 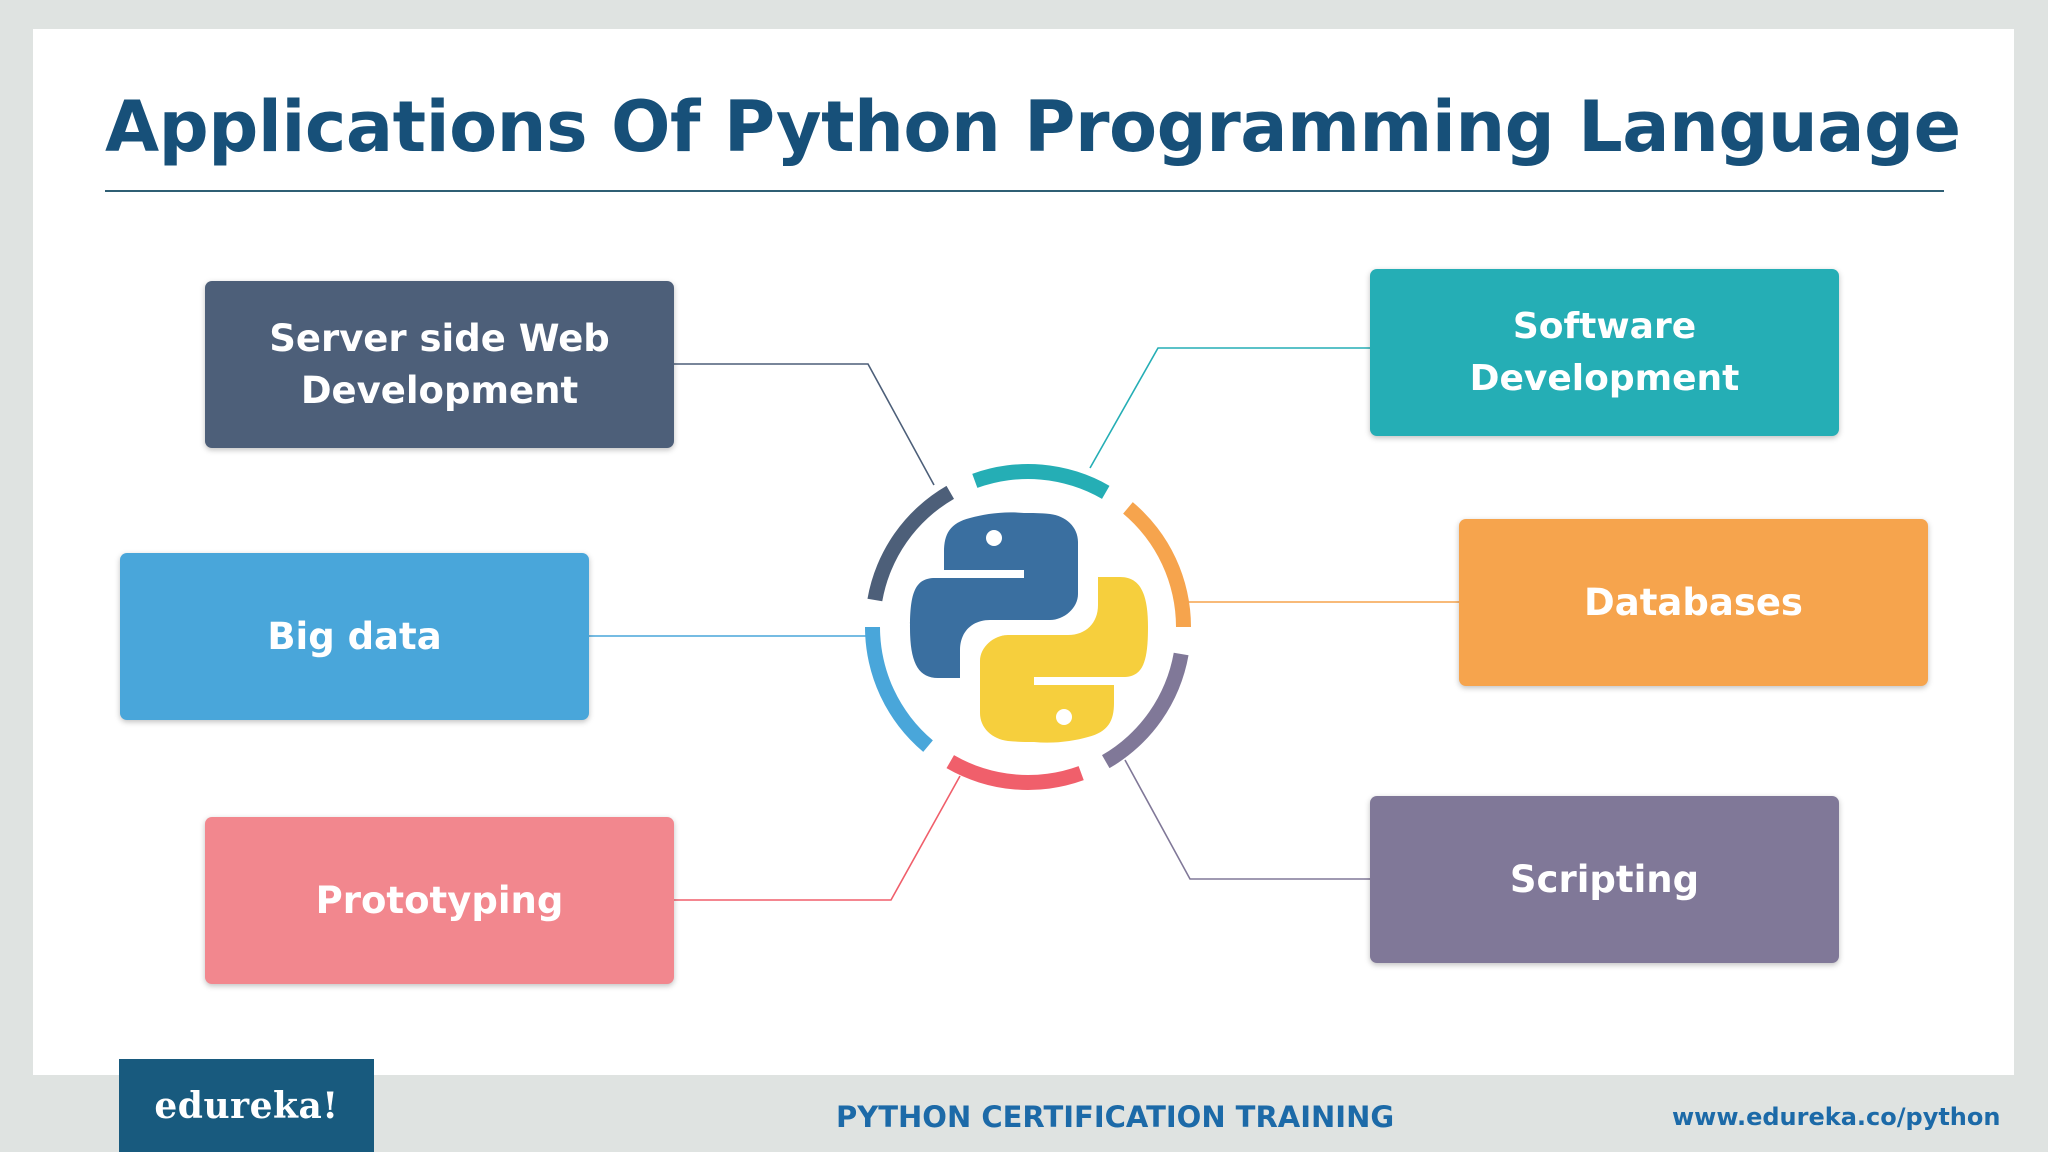 I want to click on box-label: Prototyping, so click(x=439, y=900).